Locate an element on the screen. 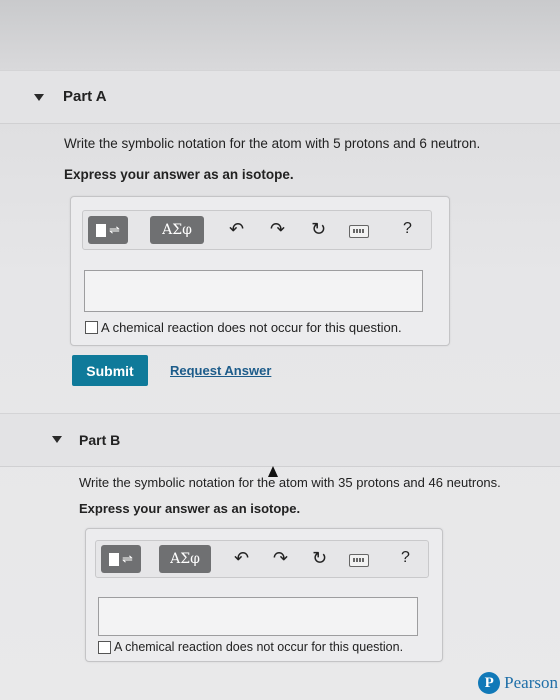 This screenshot has width=560, height=700. pearson-logo: P Pearson is located at coordinates (518, 683).